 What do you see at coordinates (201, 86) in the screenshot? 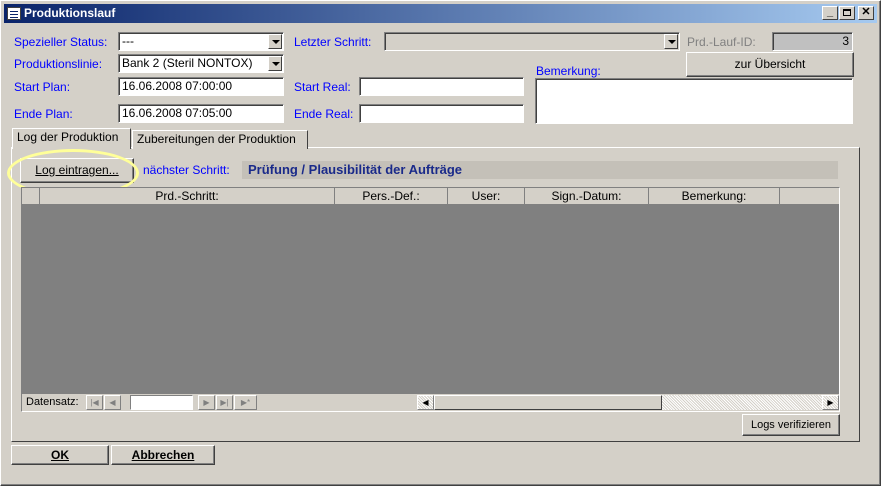
I see `start-plan-field: 16.06.2008 07:00:00` at bounding box center [201, 86].